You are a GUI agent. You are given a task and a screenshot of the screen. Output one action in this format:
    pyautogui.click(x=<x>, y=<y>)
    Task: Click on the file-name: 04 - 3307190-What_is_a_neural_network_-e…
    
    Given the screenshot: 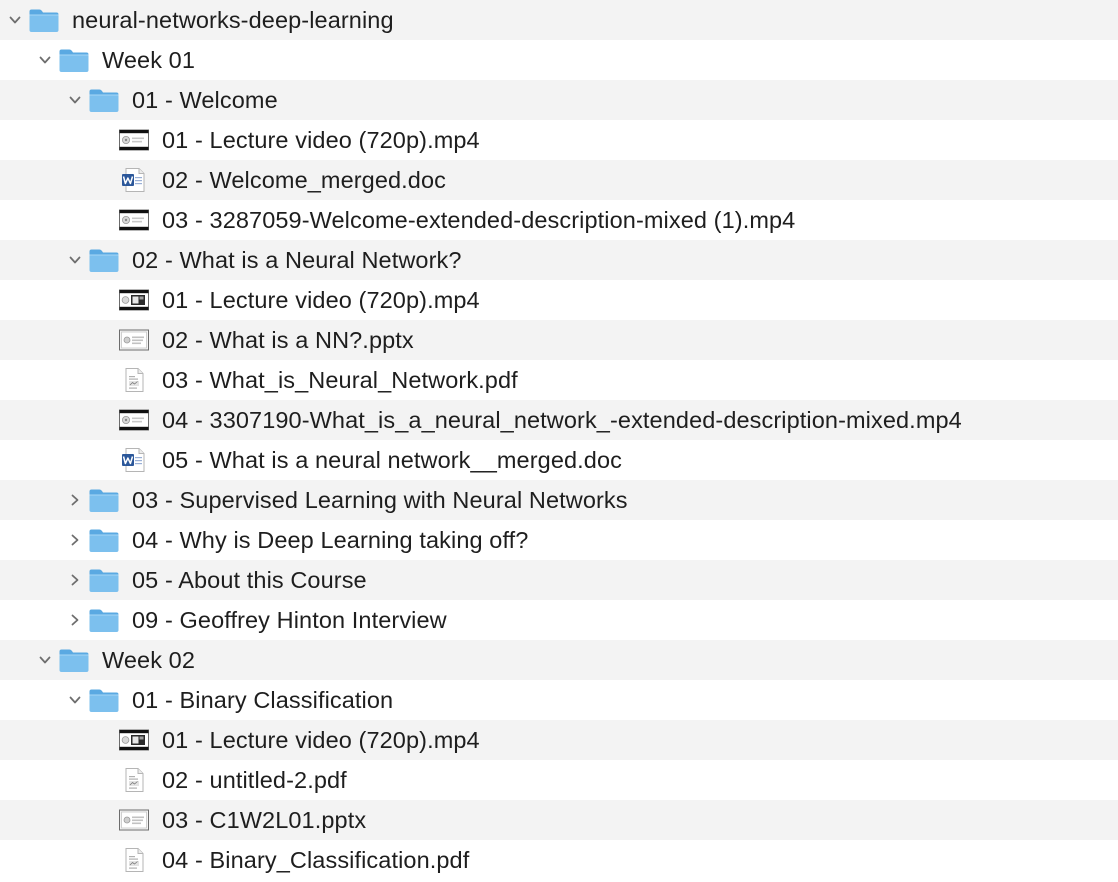 What is the action you would take?
    pyautogui.click(x=562, y=420)
    